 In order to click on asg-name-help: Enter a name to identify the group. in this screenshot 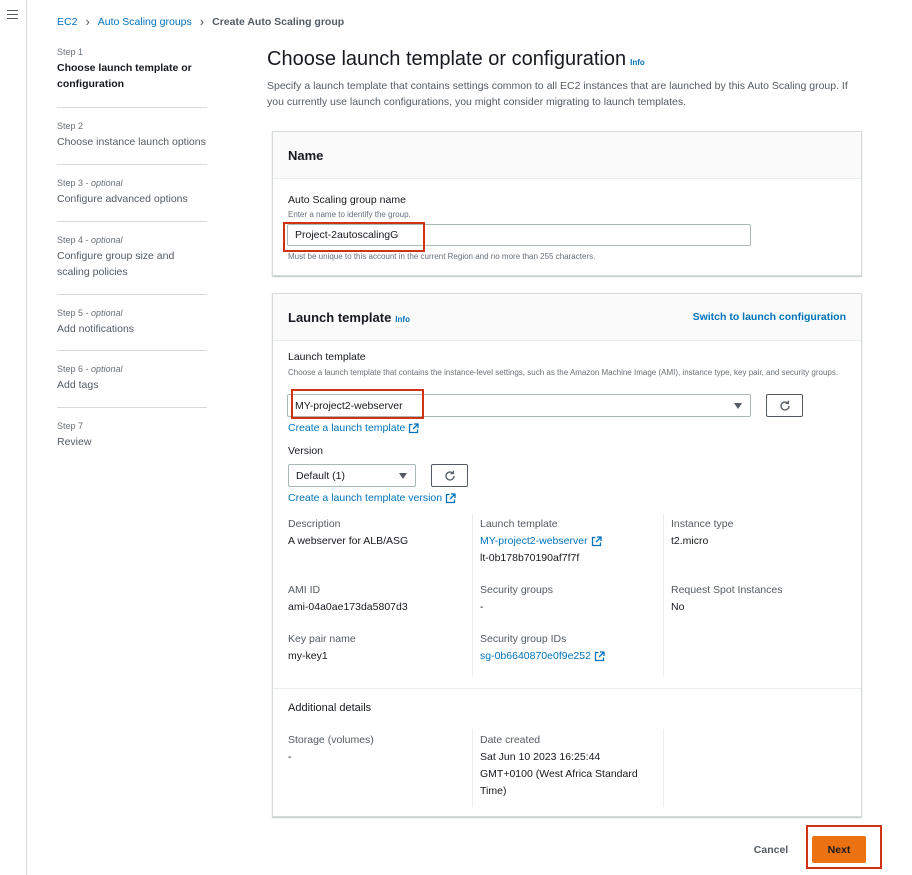, I will do `click(349, 214)`.